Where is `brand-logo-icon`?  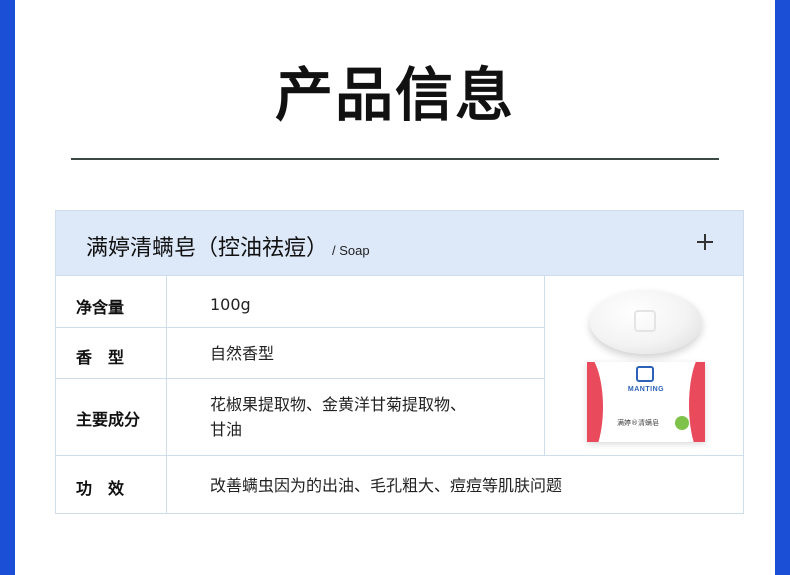
brand-logo-icon is located at coordinates (645, 374).